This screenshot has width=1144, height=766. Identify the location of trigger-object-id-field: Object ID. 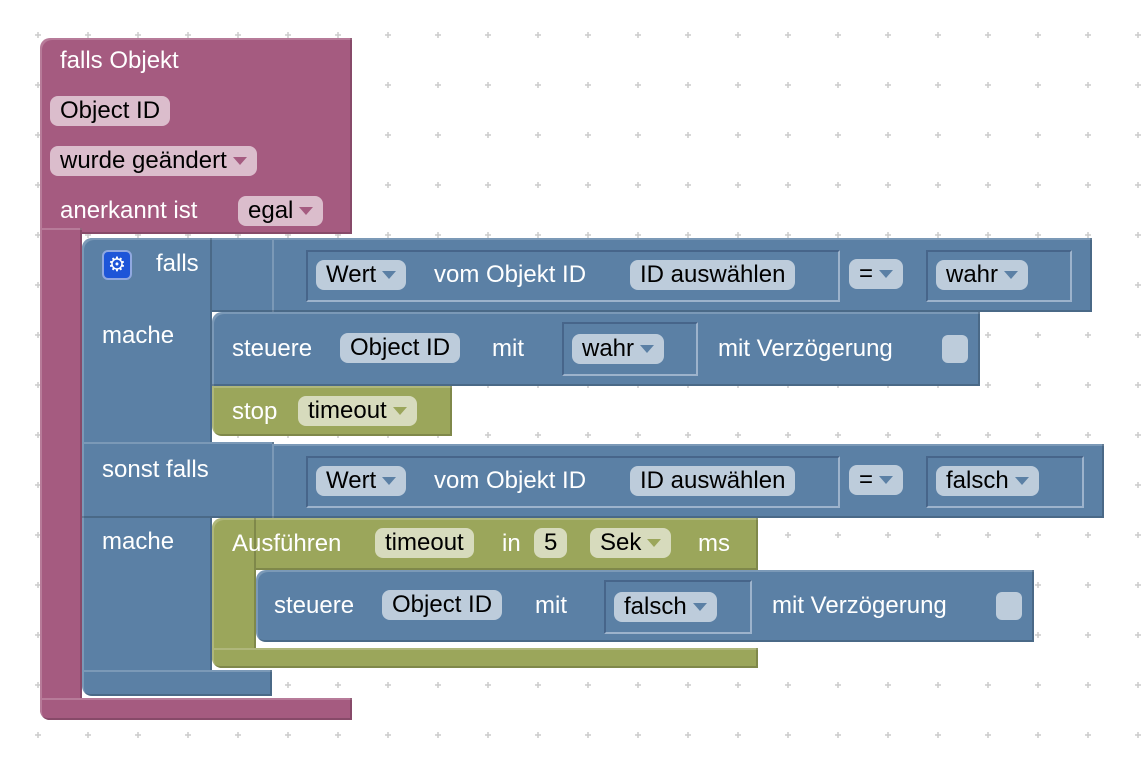
(110, 111).